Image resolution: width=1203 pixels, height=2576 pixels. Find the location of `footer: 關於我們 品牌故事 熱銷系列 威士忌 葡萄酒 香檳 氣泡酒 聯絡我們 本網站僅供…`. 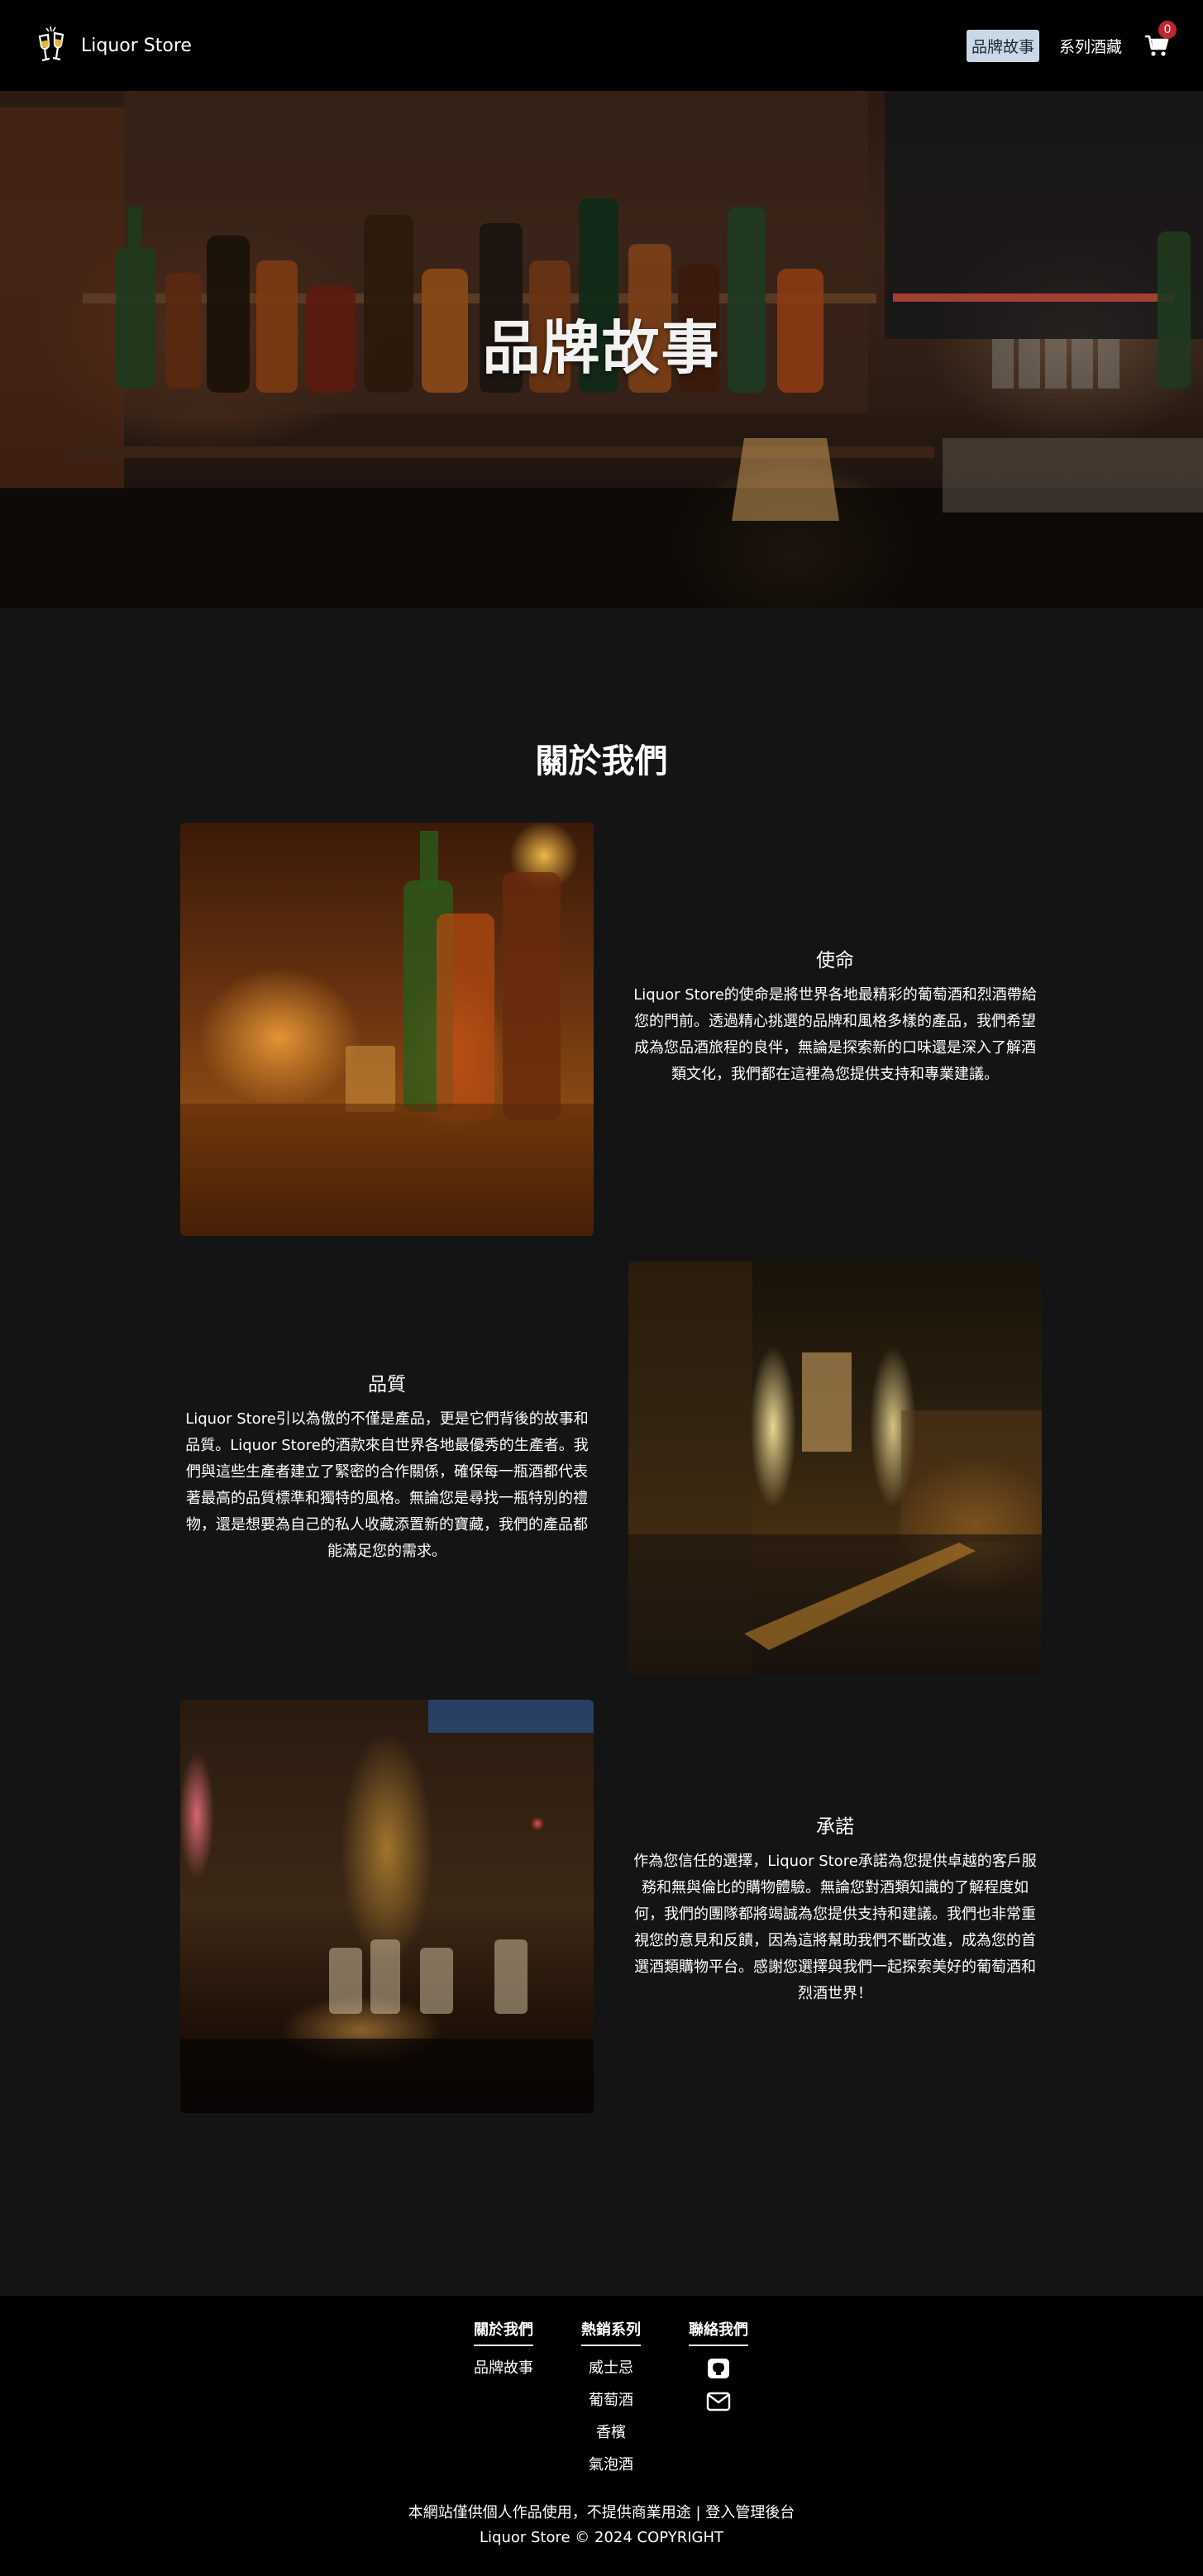

footer: 關於我們 品牌故事 熱銷系列 威士忌 葡萄酒 香檳 氣泡酒 聯絡我們 本網站僅供… is located at coordinates (601, 2436).